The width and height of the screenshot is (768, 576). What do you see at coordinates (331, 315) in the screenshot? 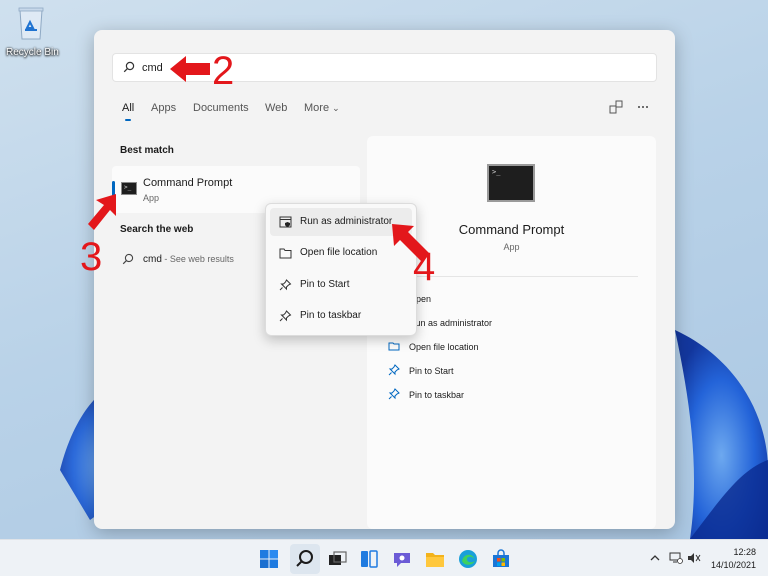
I see `context-pin-to-taskbar-label: Pin to taskbar` at bounding box center [331, 315].